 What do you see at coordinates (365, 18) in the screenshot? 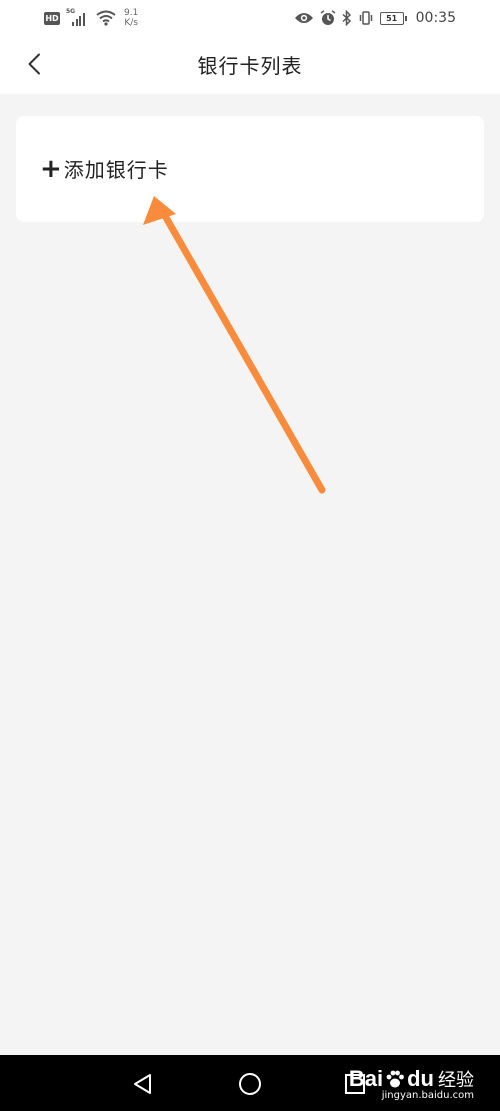
I see `vibrate-icon` at bounding box center [365, 18].